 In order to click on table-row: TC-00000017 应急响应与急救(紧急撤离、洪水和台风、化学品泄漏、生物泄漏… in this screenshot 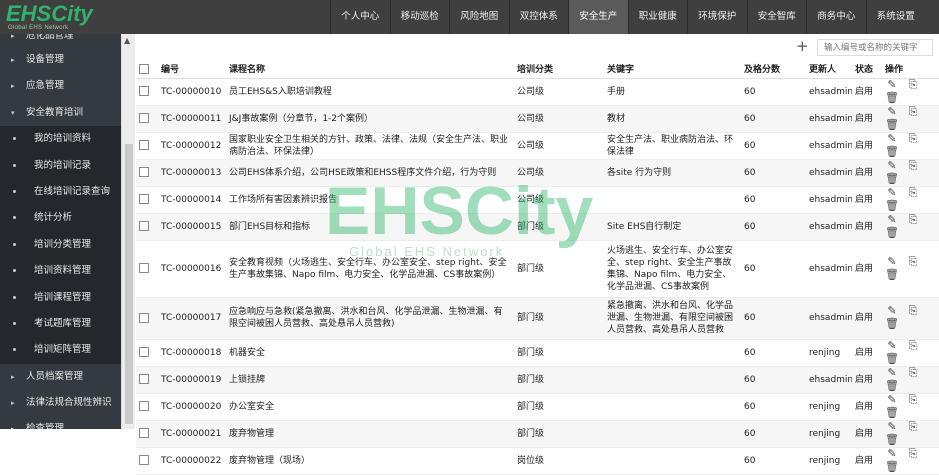, I will do `click(537, 318)`.